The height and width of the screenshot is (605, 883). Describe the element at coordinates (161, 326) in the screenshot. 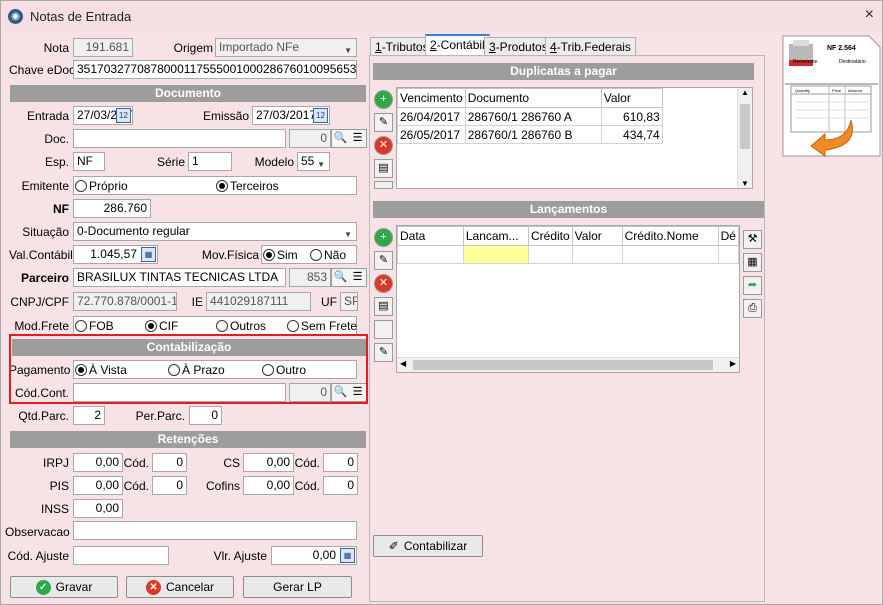

I see `frete-cif-radio: CIF` at that location.